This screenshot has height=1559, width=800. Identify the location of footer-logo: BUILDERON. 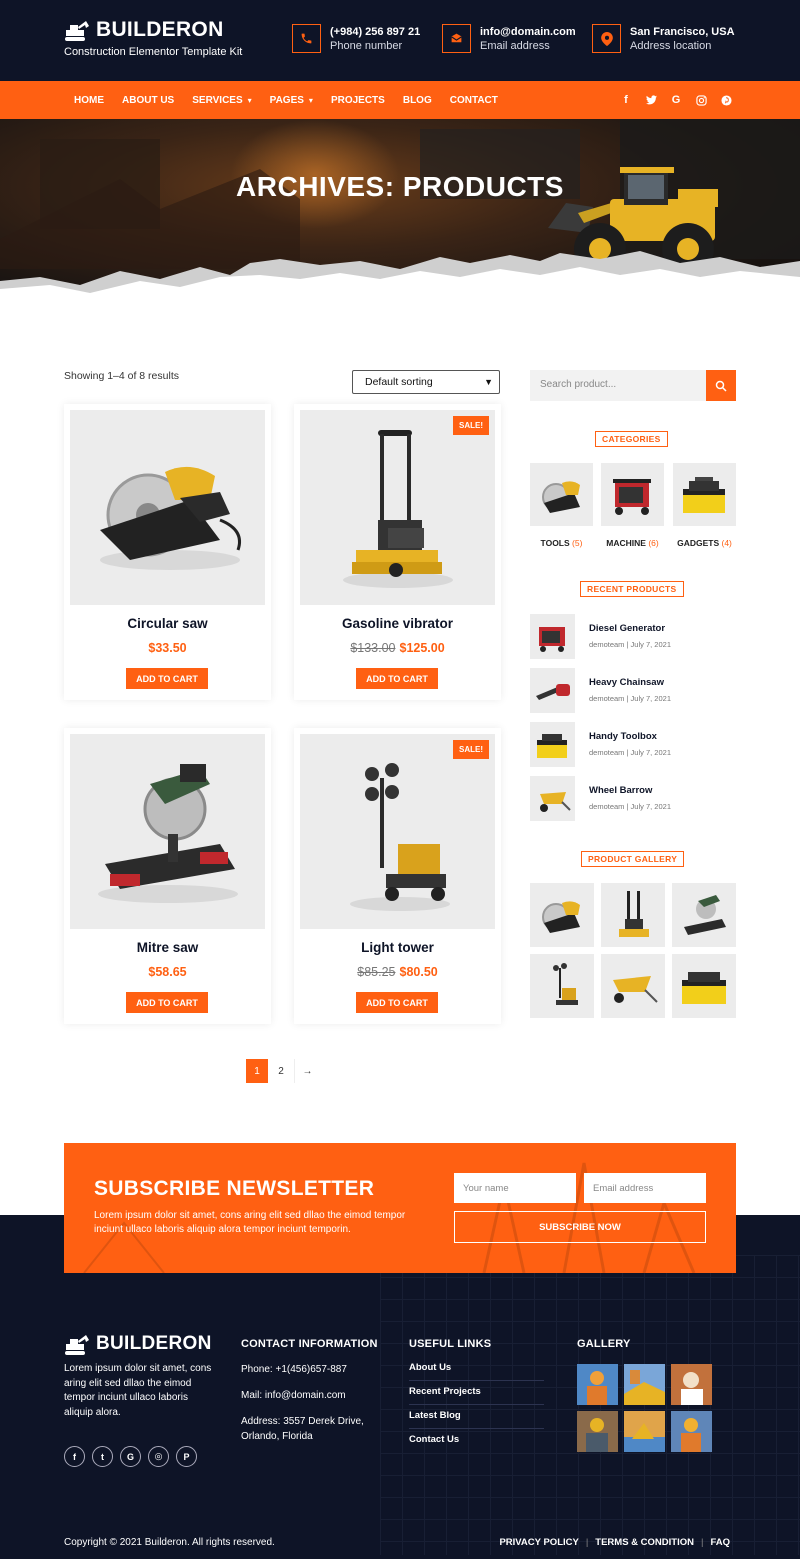
(138, 1344).